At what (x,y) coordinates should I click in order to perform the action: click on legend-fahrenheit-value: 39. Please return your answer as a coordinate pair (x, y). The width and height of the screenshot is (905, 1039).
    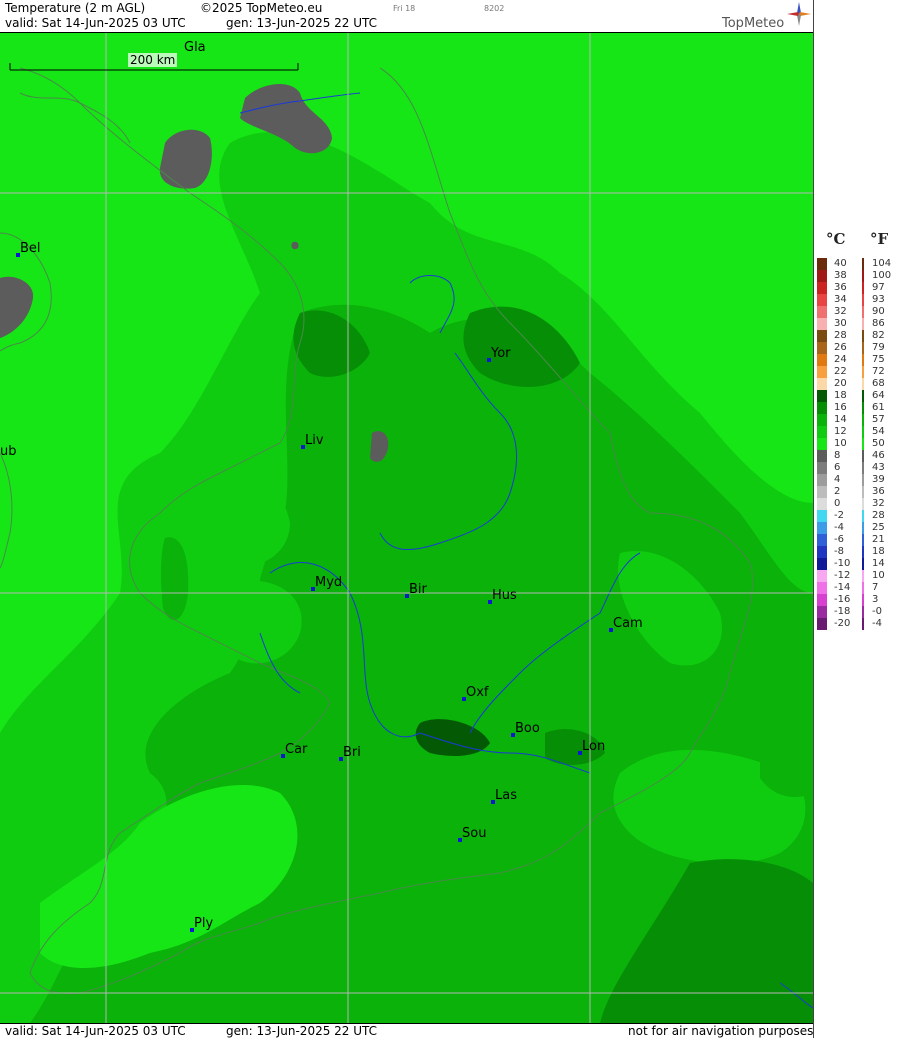
    Looking at the image, I should click on (878, 479).